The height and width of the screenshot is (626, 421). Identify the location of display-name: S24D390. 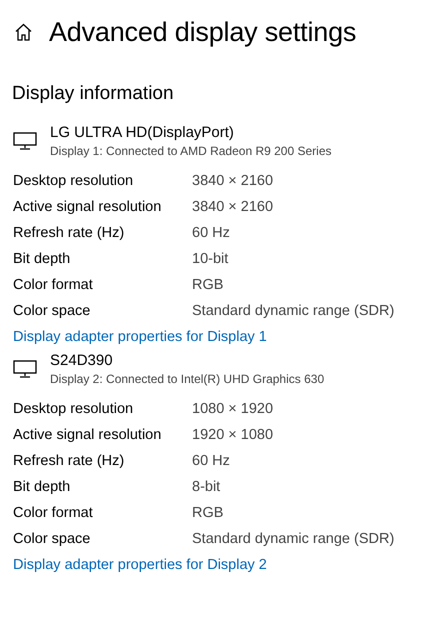
(82, 361).